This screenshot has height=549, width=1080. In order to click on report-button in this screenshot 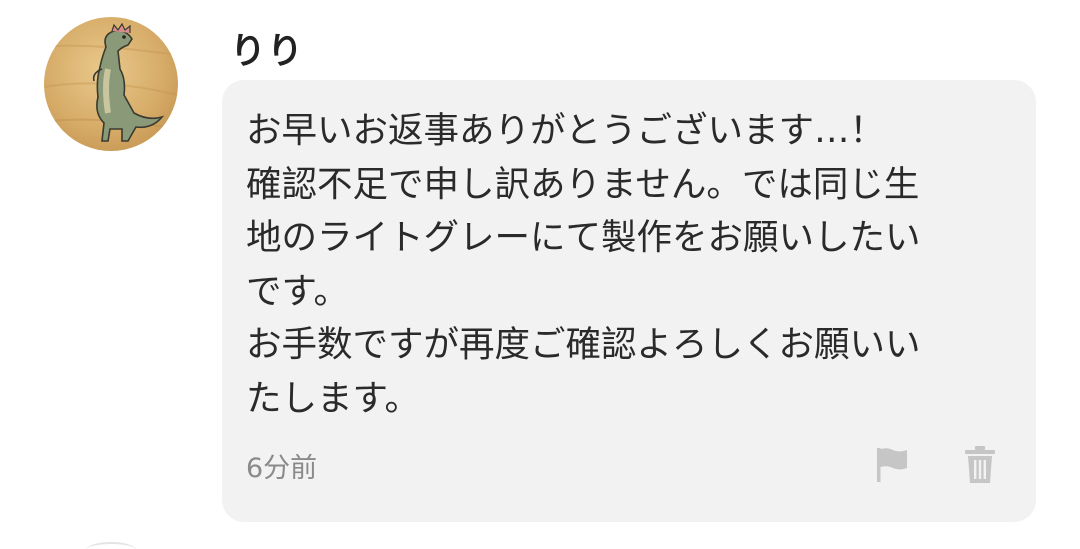, I will do `click(892, 465)`.